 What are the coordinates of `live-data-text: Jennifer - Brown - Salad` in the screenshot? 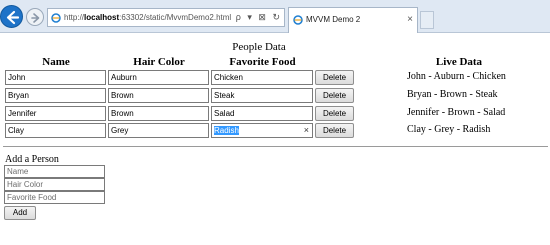 It's located at (456, 112).